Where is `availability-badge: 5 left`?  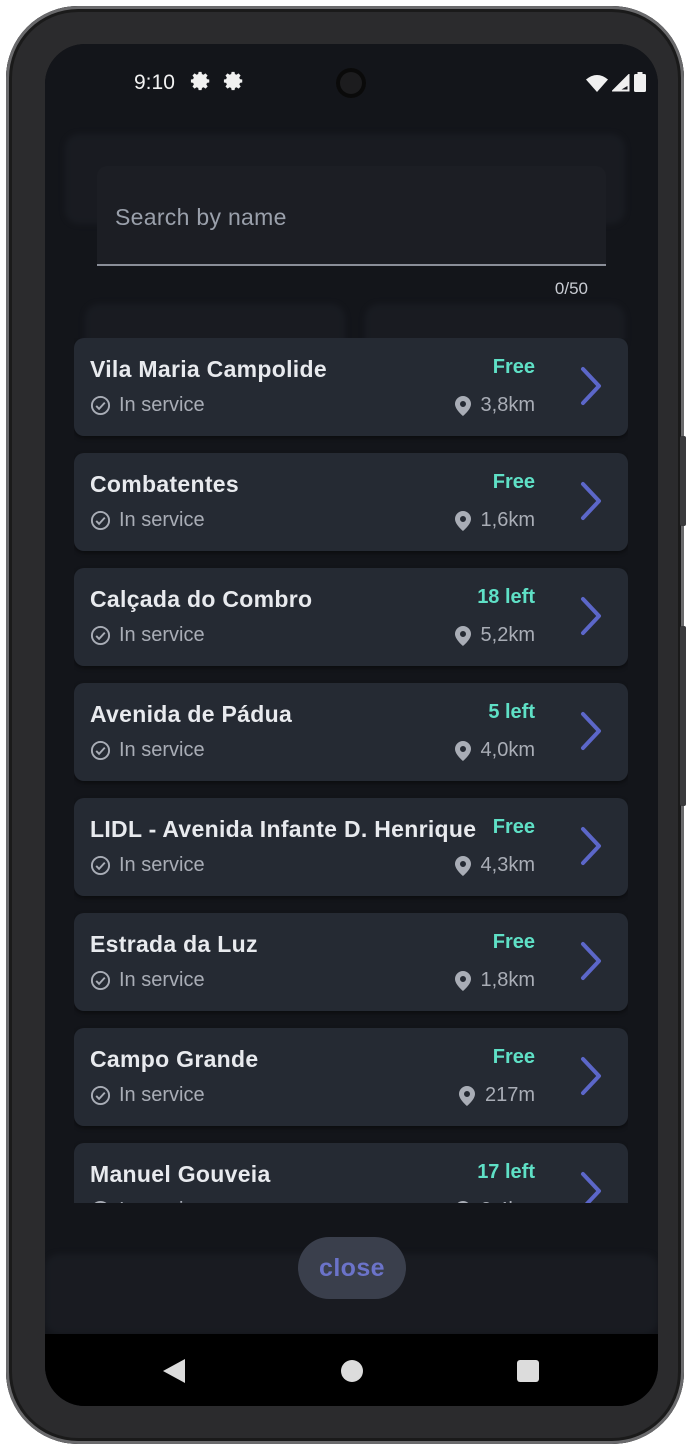
availability-badge: 5 left is located at coordinates (511, 712).